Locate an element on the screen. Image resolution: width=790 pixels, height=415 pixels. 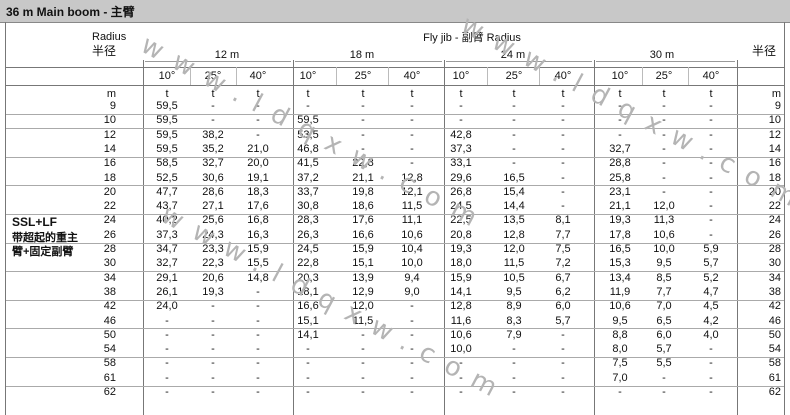
load-value: 24,5 is located at coordinates (308, 249).